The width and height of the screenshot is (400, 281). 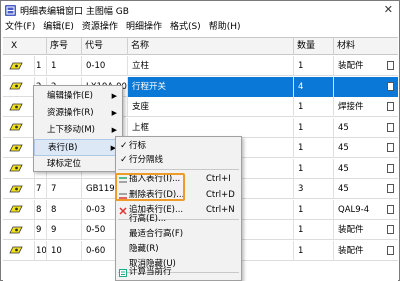 I want to click on cell-name: 行程开关, so click(x=211, y=86).